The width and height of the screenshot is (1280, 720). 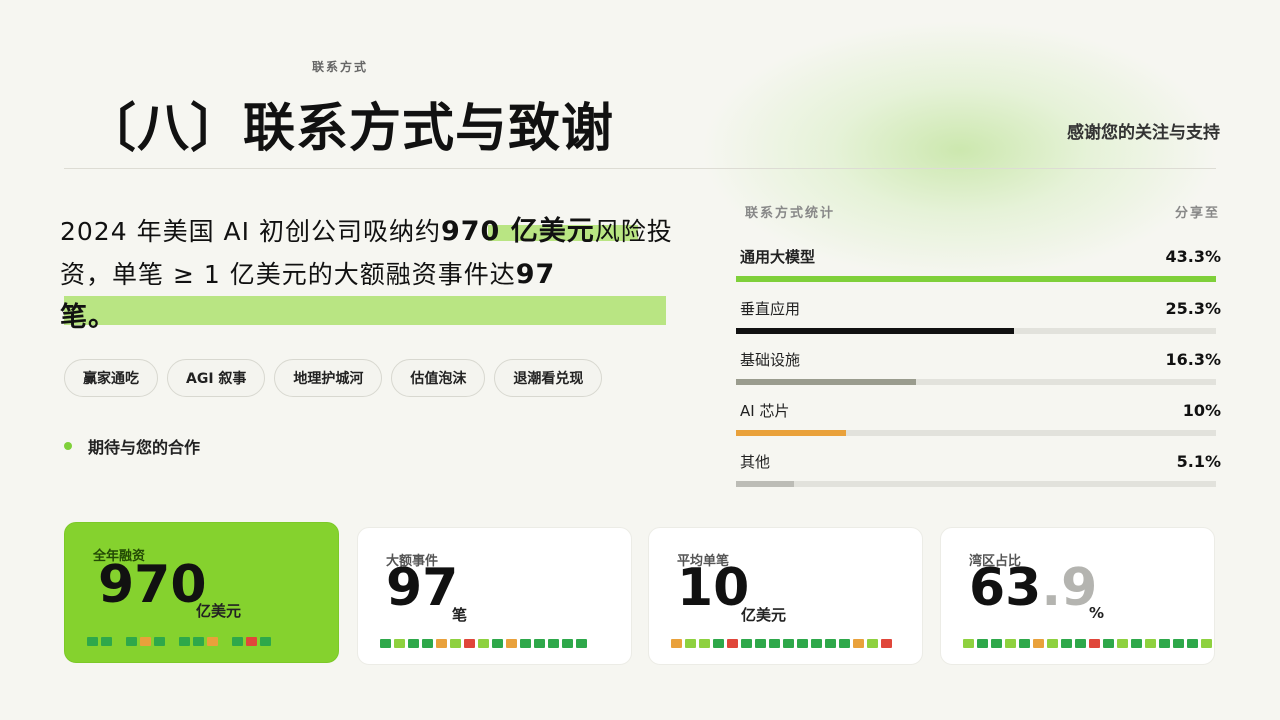 I want to click on stat-row: 通用大模型 43.3%, so click(x=978, y=263).